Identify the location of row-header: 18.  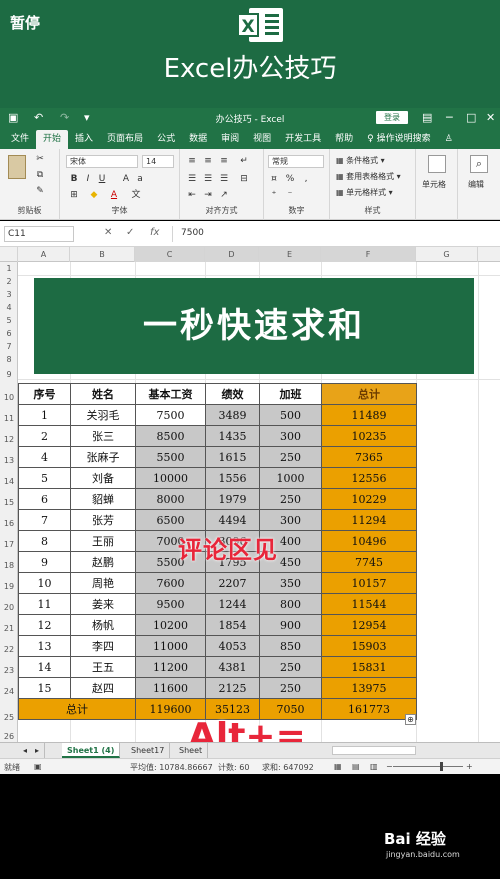
(9, 565).